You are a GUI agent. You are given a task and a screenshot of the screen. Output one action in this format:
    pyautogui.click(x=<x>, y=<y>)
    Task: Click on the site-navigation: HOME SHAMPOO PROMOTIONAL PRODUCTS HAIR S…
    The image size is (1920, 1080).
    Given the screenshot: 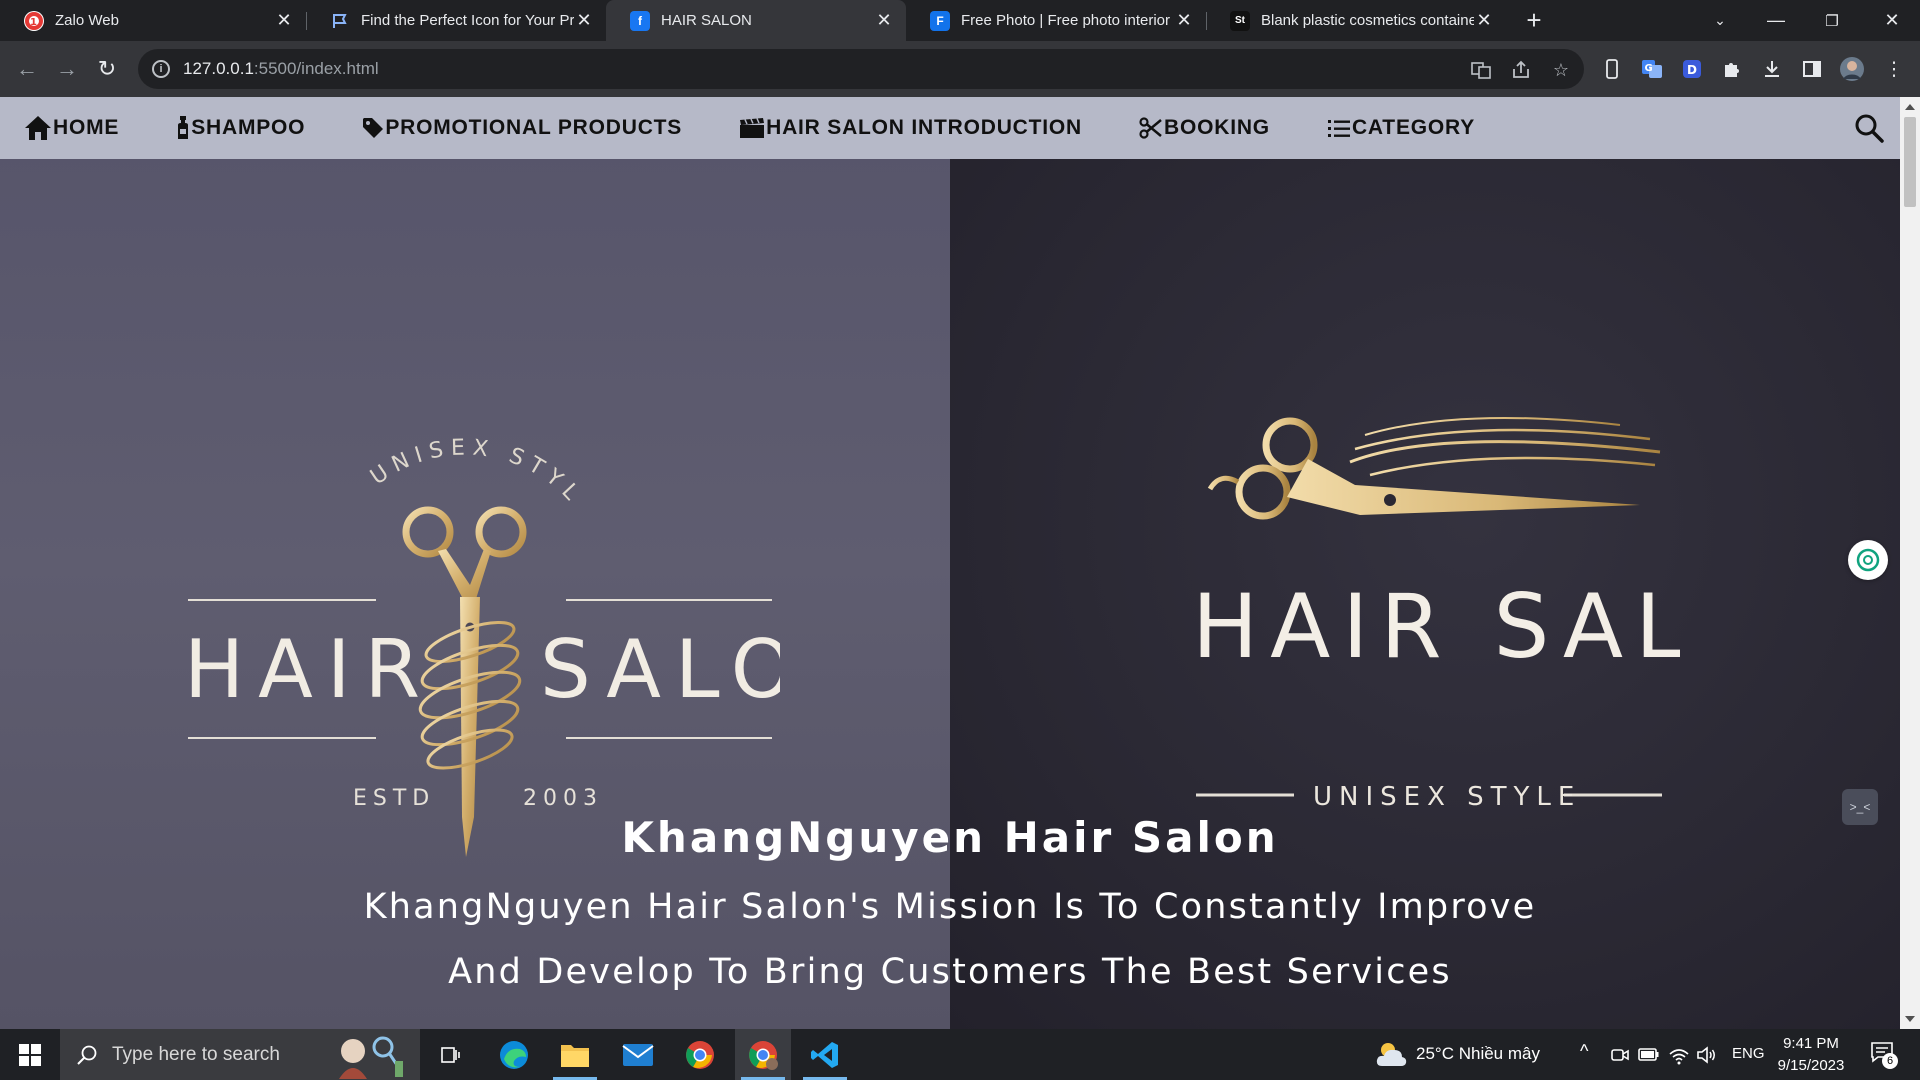 What is the action you would take?
    pyautogui.click(x=950, y=128)
    